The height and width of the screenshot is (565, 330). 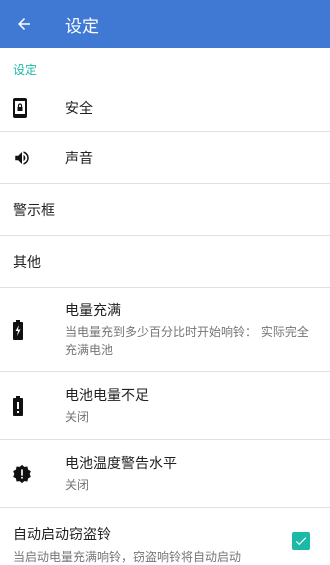 I want to click on setting-label: 电量充满, so click(x=93, y=311).